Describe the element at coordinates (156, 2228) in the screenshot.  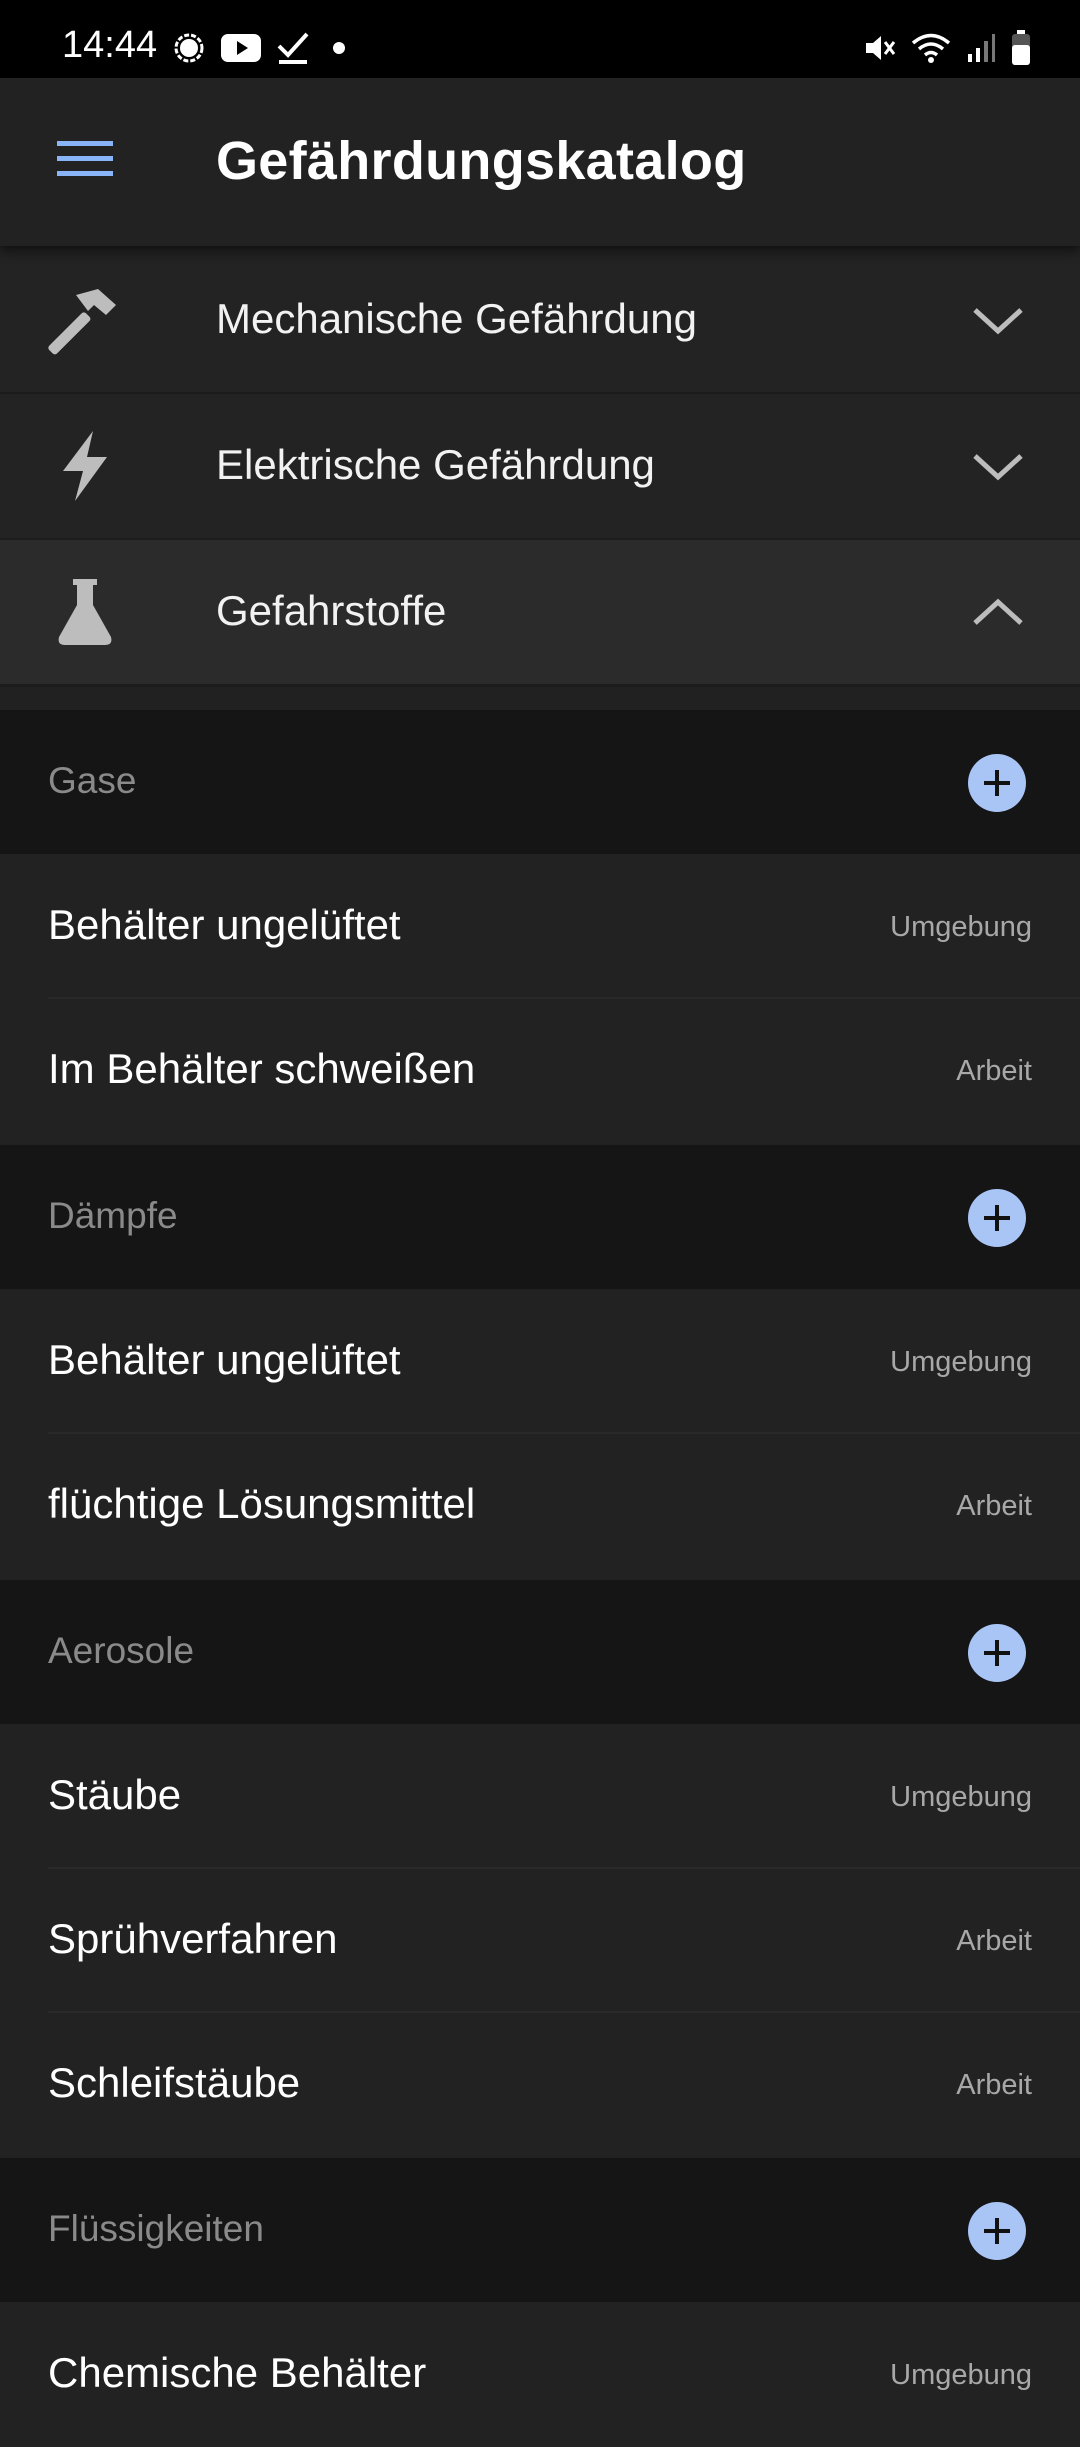
I see `section-title: Flüssigkeiten` at that location.